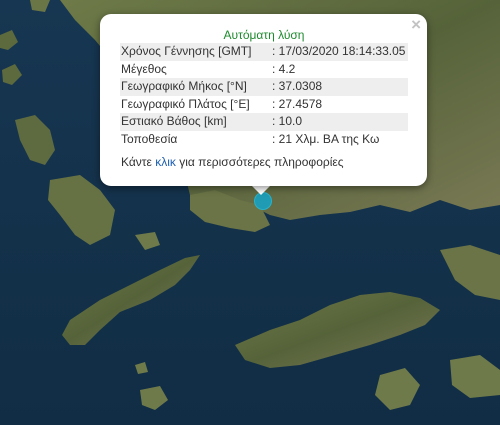  What do you see at coordinates (297, 103) in the screenshot?
I see `info-value: : 27.4578` at bounding box center [297, 103].